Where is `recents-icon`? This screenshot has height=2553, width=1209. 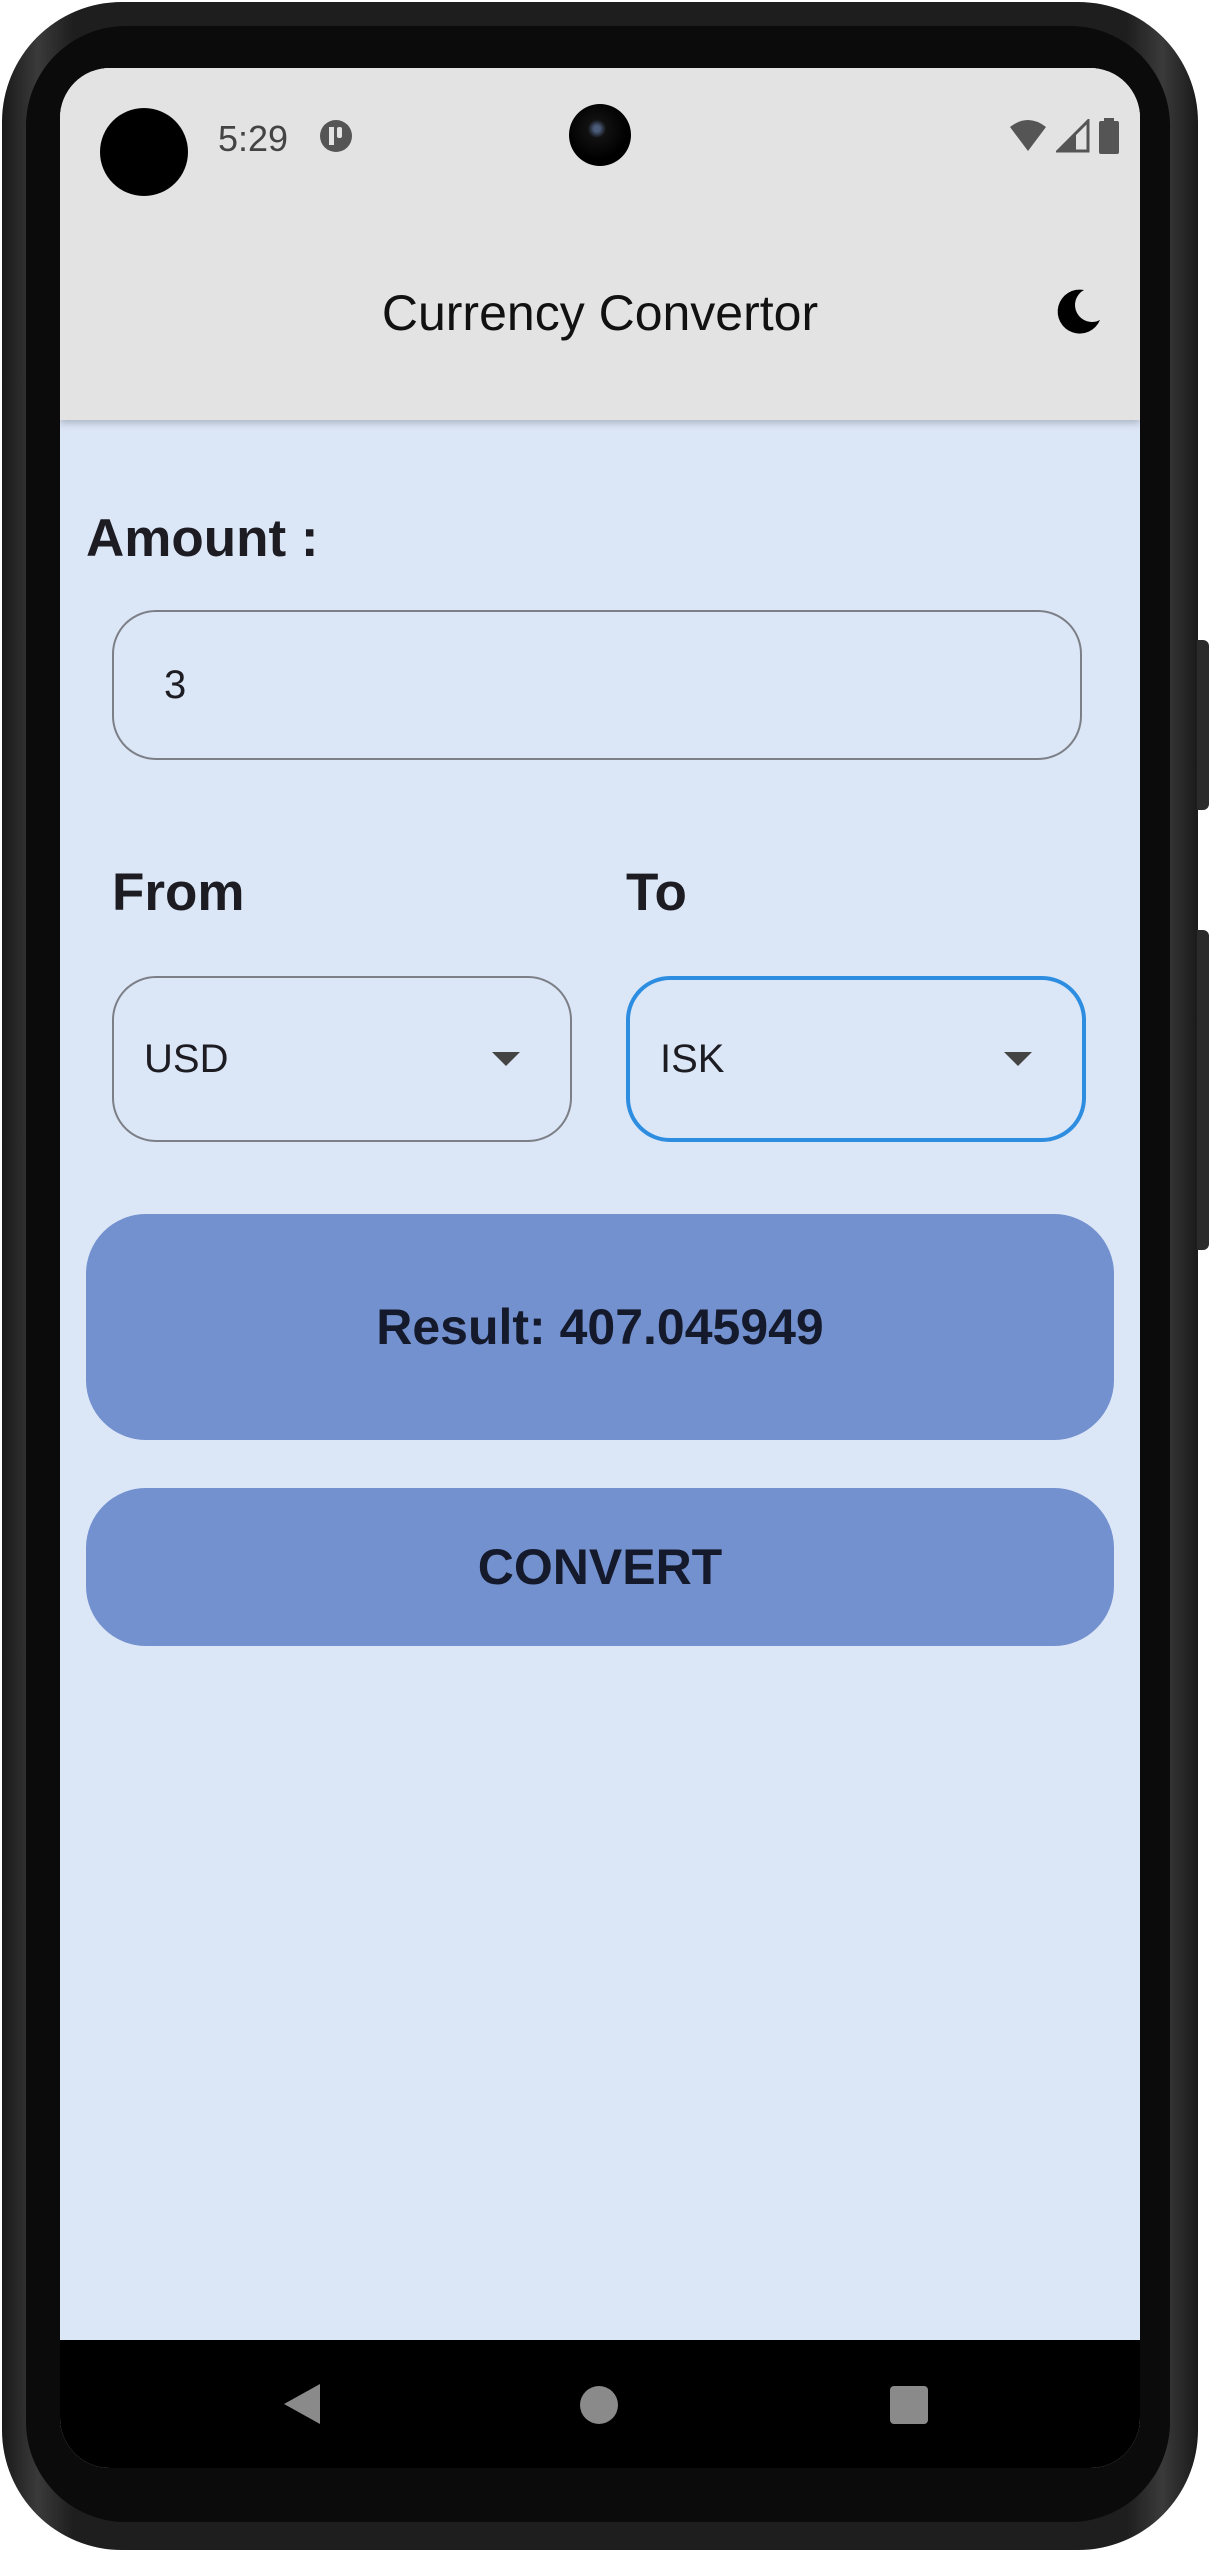
recents-icon is located at coordinates (909, 2405).